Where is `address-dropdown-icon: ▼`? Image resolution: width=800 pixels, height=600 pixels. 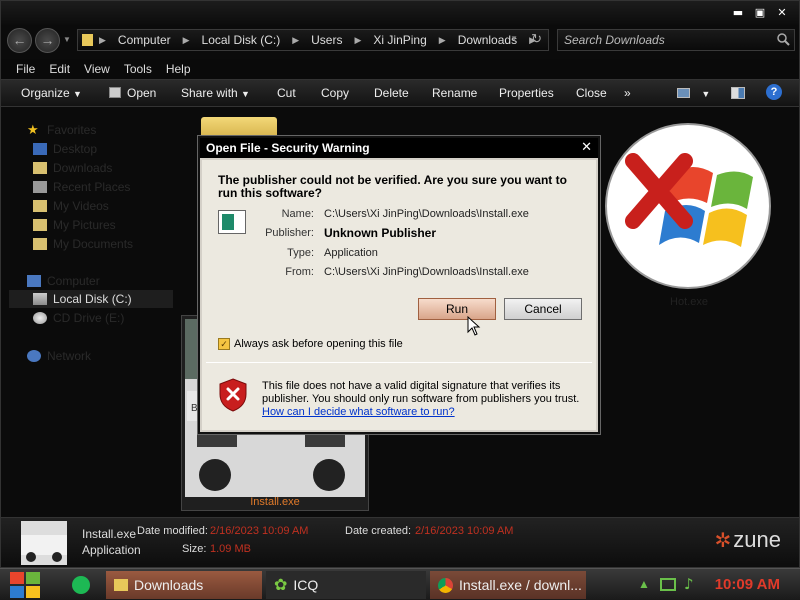 address-dropdown-icon: ▼ is located at coordinates (514, 38).